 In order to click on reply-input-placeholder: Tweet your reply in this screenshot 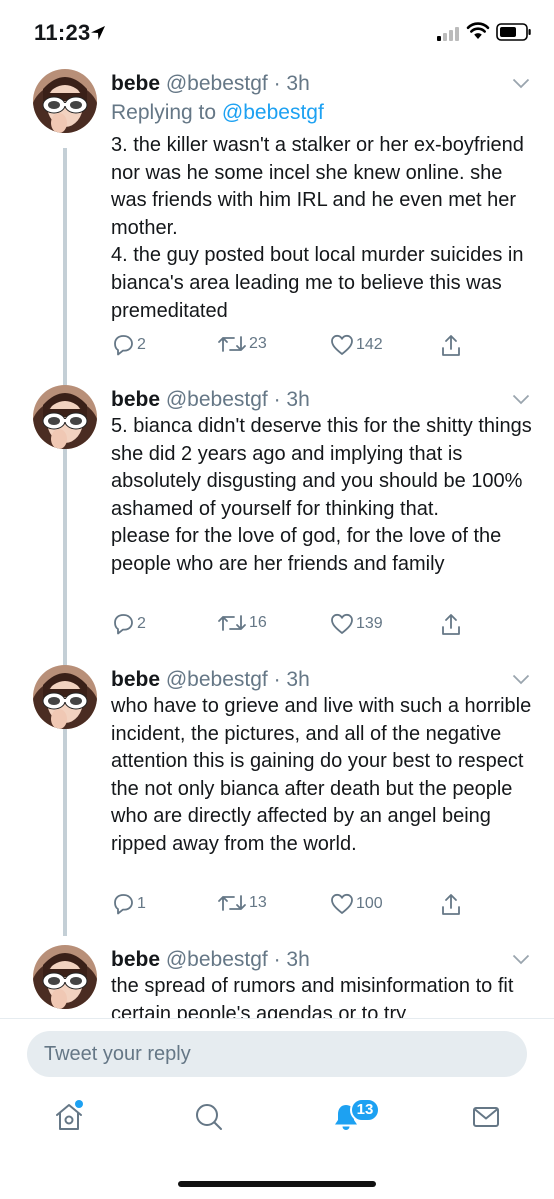, I will do `click(117, 1054)`.